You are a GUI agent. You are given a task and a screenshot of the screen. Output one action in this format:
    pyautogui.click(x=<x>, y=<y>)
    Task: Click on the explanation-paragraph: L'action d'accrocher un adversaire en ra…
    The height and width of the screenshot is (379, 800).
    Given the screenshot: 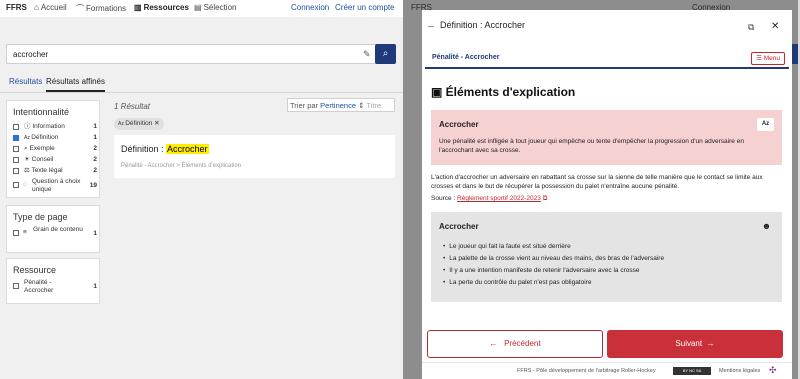 What is the action you would take?
    pyautogui.click(x=597, y=182)
    